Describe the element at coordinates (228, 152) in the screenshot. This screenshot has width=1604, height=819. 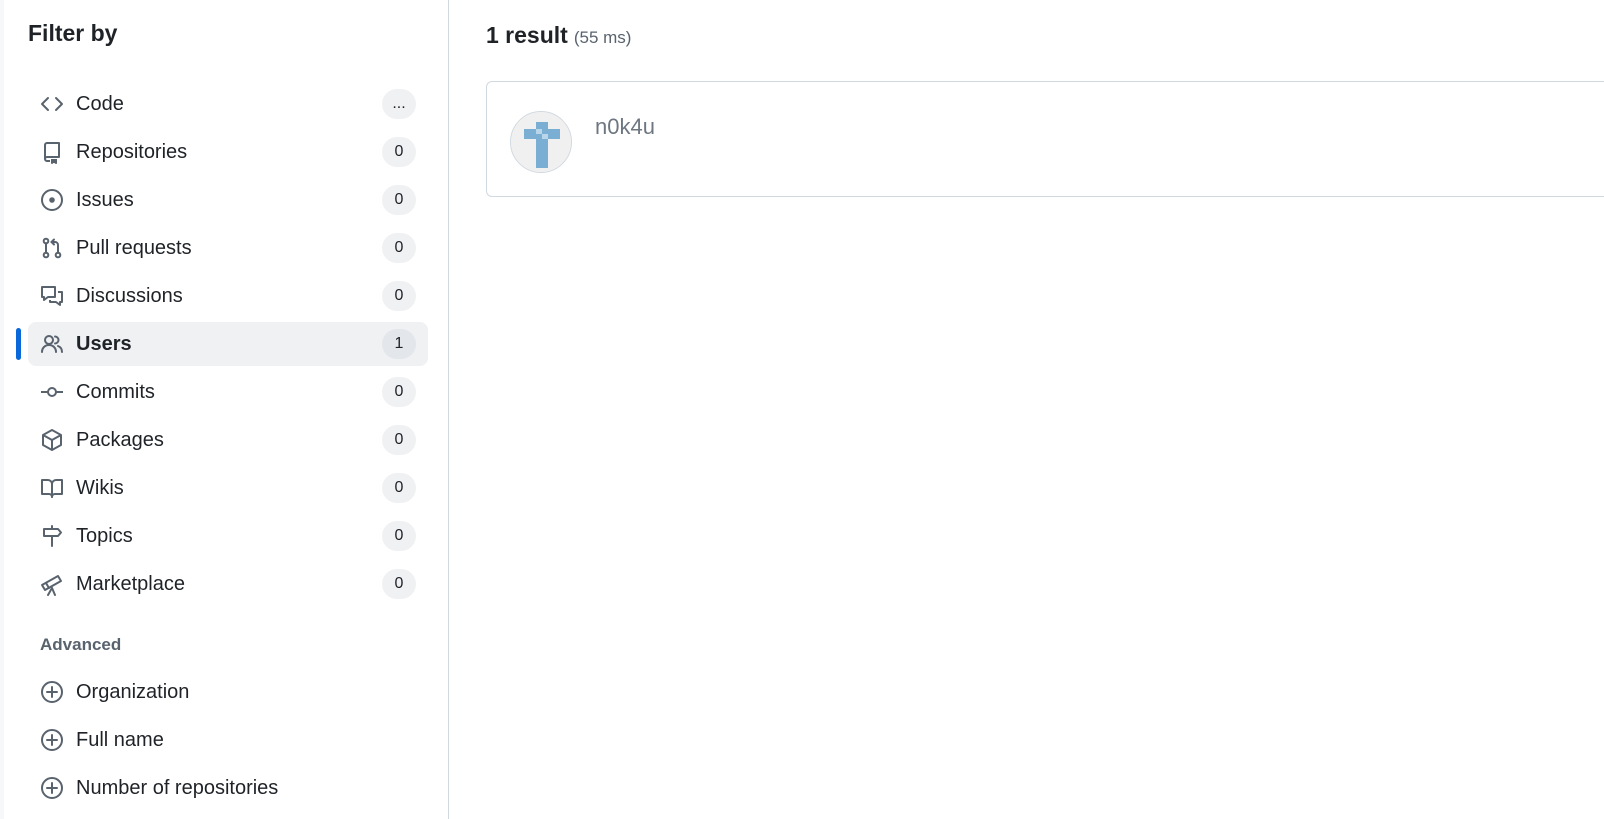
I see `sidebar-item-repositories: Repositories 0` at that location.